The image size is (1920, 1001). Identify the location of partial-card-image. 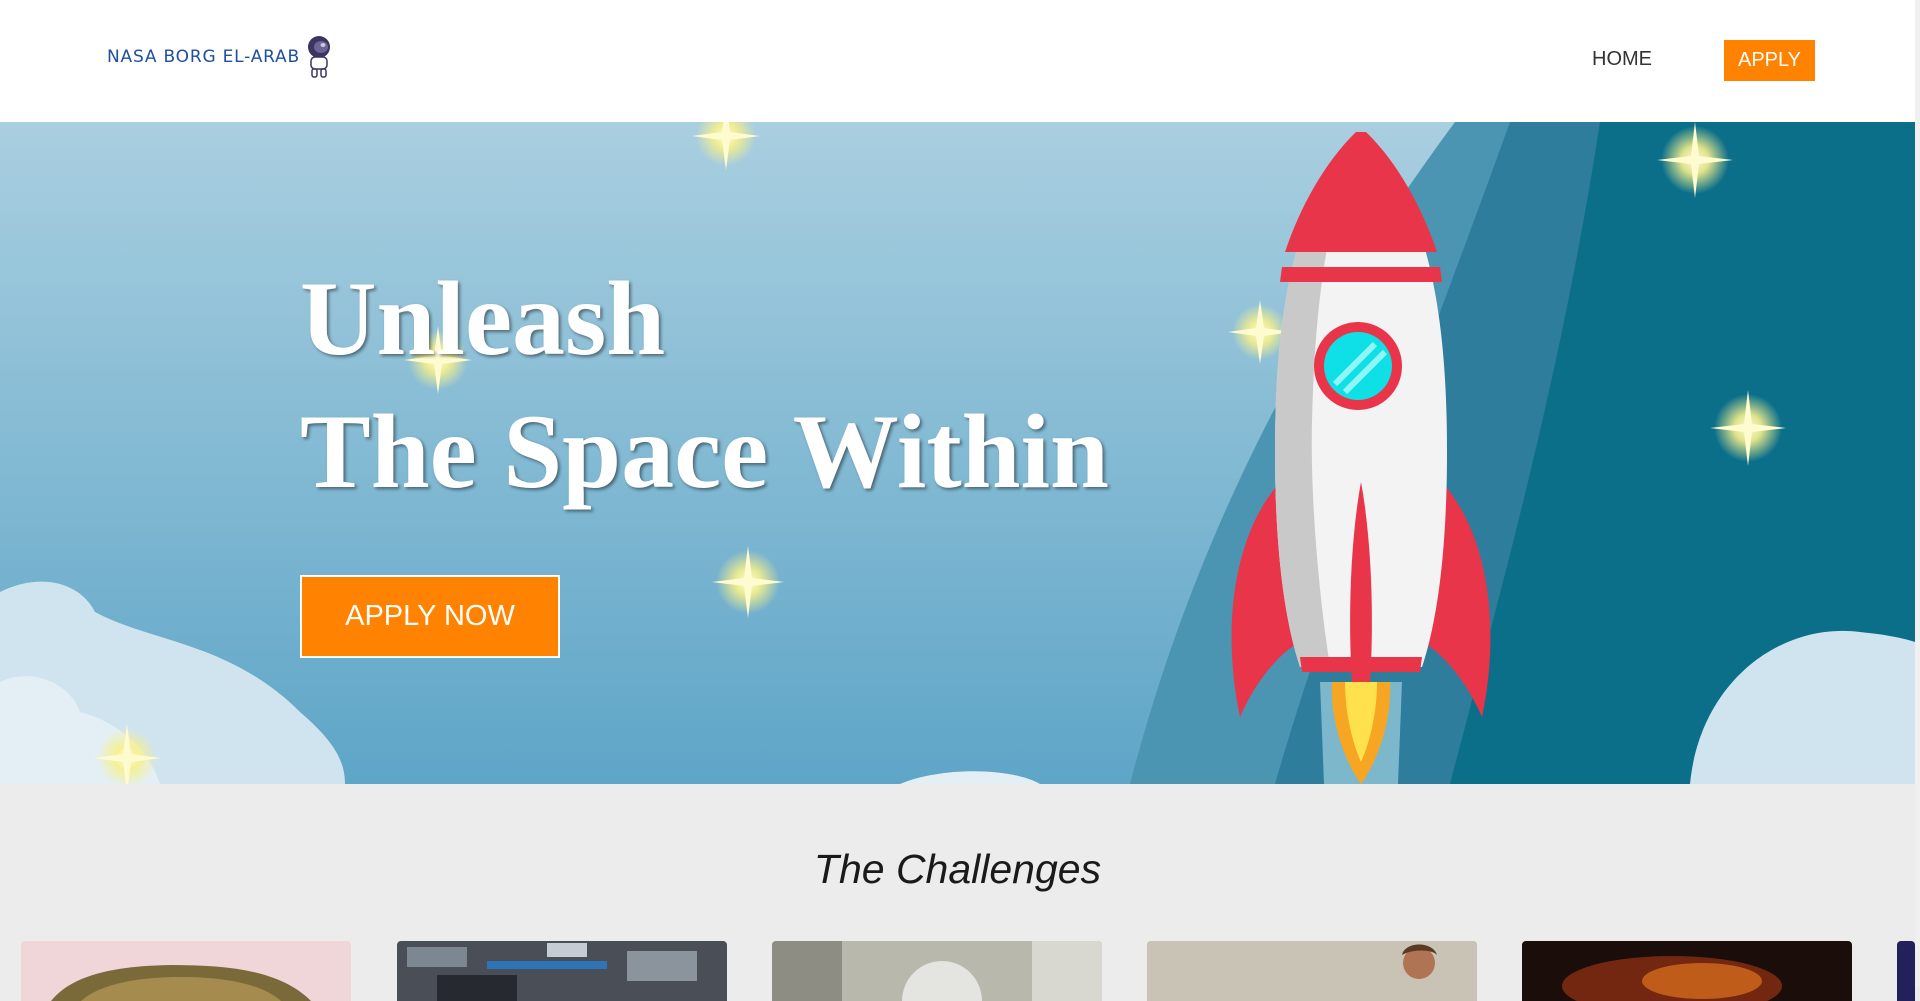
(1906, 971).